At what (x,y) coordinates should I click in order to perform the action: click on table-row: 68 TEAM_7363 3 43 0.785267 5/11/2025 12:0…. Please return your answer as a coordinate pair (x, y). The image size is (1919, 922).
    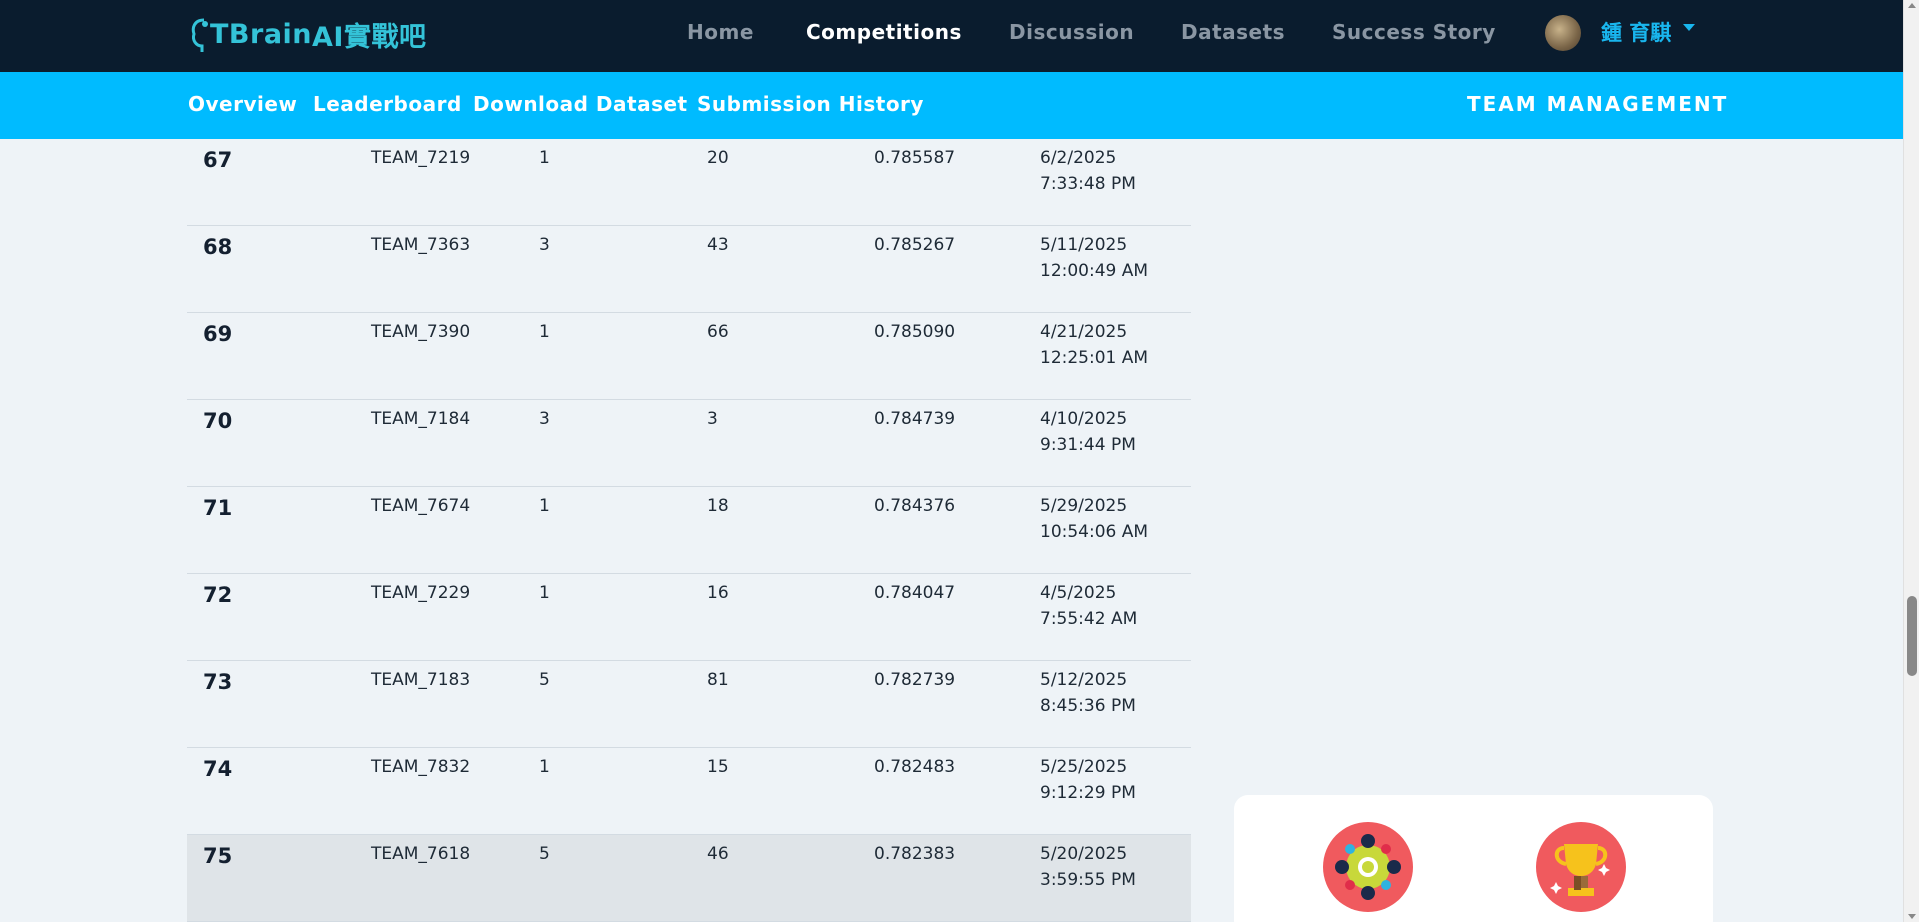
    Looking at the image, I should click on (689, 269).